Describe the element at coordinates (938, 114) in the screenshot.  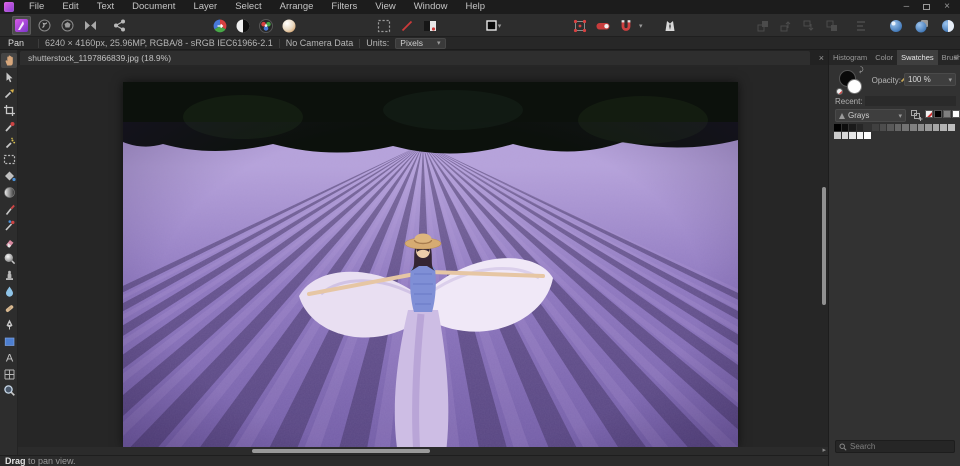
I see `swatch-black` at that location.